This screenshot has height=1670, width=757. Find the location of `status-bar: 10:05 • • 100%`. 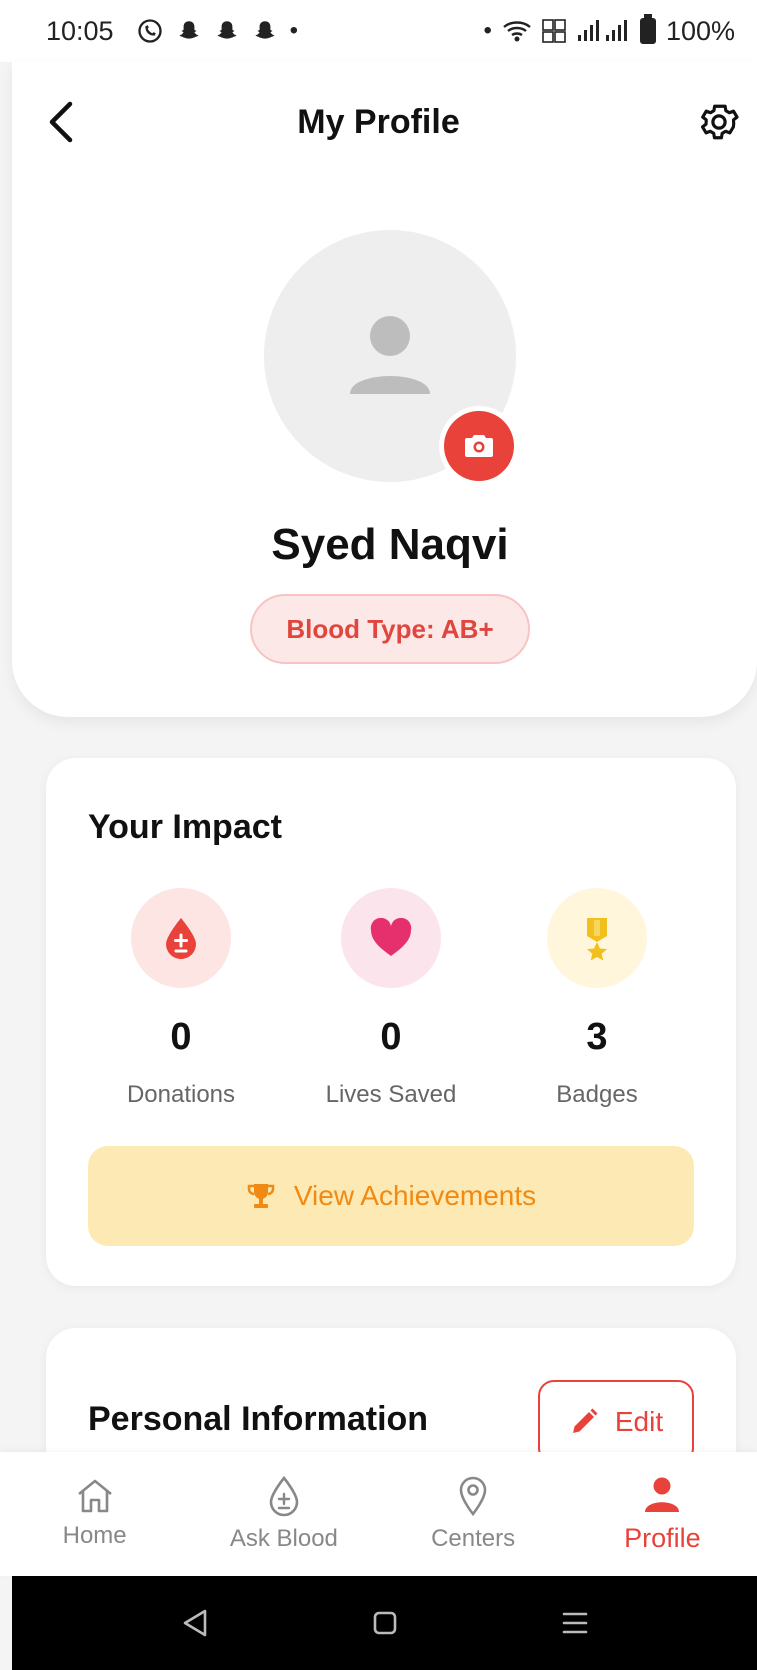

status-bar: 10:05 • • 100% is located at coordinates (378, 31).